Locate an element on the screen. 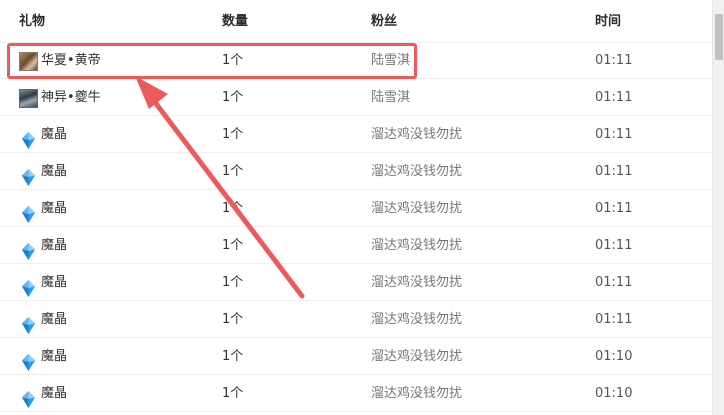 This screenshot has height=415, width=724. table-header-row: 礼物 数量 粉丝 时间 is located at coordinates (356, 21).